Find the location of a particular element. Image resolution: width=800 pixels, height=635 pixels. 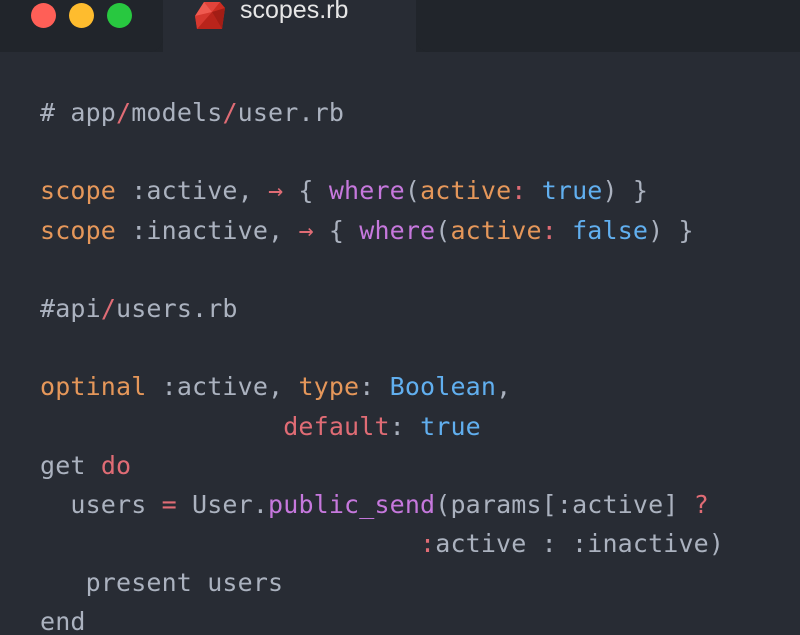

code-token: , is located at coordinates (504, 387).